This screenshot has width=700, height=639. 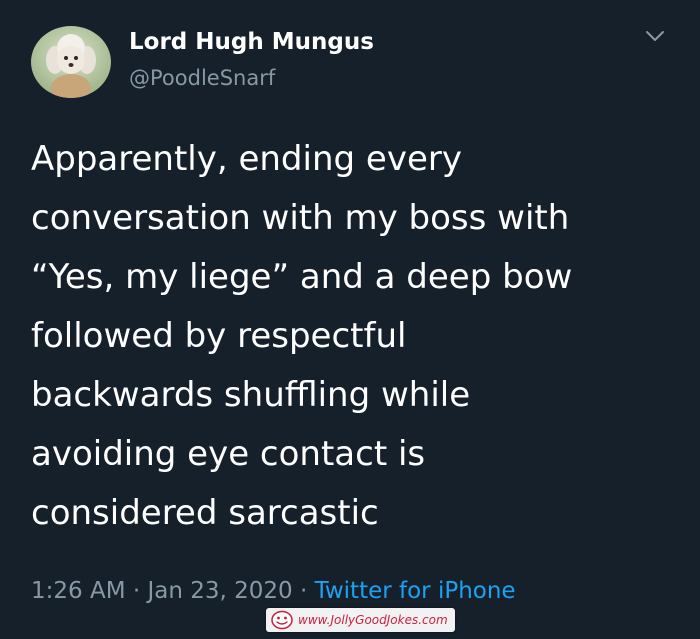 I want to click on tweet-text-line: followed by respectful, so click(x=219, y=336).